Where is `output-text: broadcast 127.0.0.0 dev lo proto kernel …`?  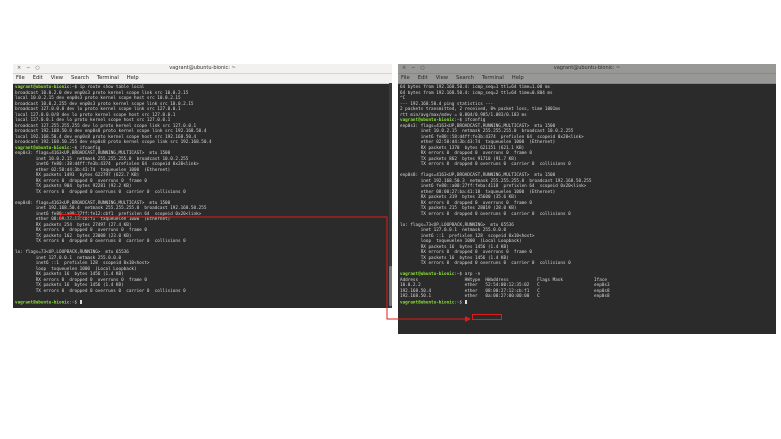 output-text: broadcast 127.0.0.0 dev lo proto kernel … is located at coordinates (98, 109).